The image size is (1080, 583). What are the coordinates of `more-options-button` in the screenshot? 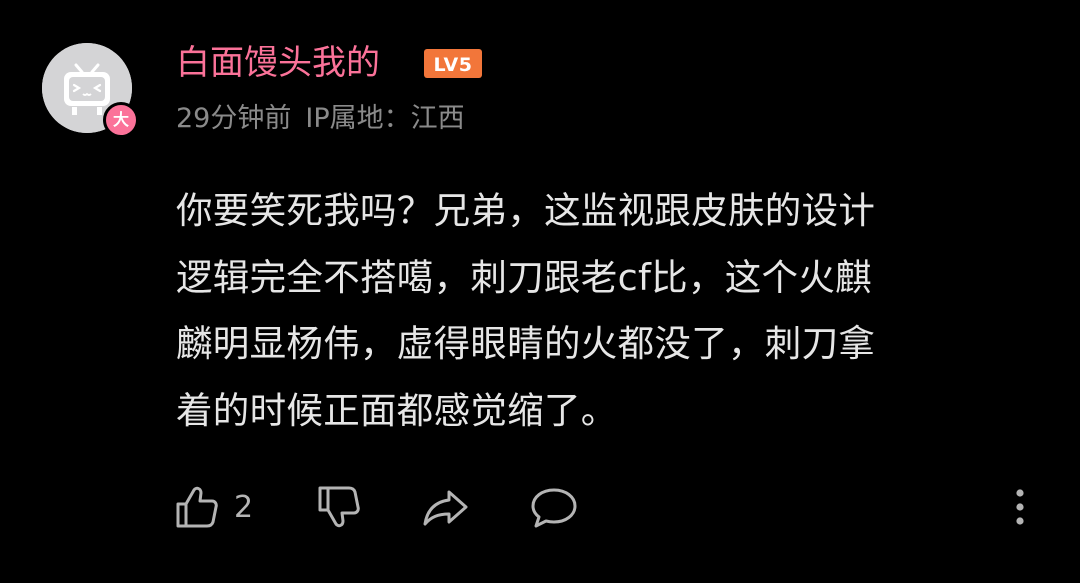 It's located at (1020, 507).